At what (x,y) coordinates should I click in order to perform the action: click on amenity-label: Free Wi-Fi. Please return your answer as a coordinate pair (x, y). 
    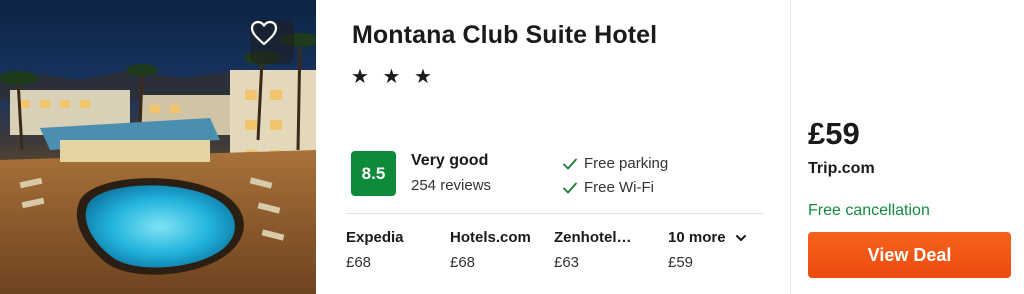
    Looking at the image, I should click on (619, 187).